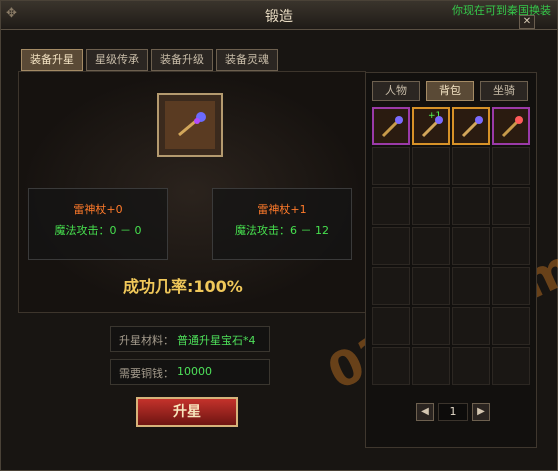 Image resolution: width=558 pixels, height=471 pixels. What do you see at coordinates (453, 412) in the screenshot?
I see `page-number: 1` at bounding box center [453, 412].